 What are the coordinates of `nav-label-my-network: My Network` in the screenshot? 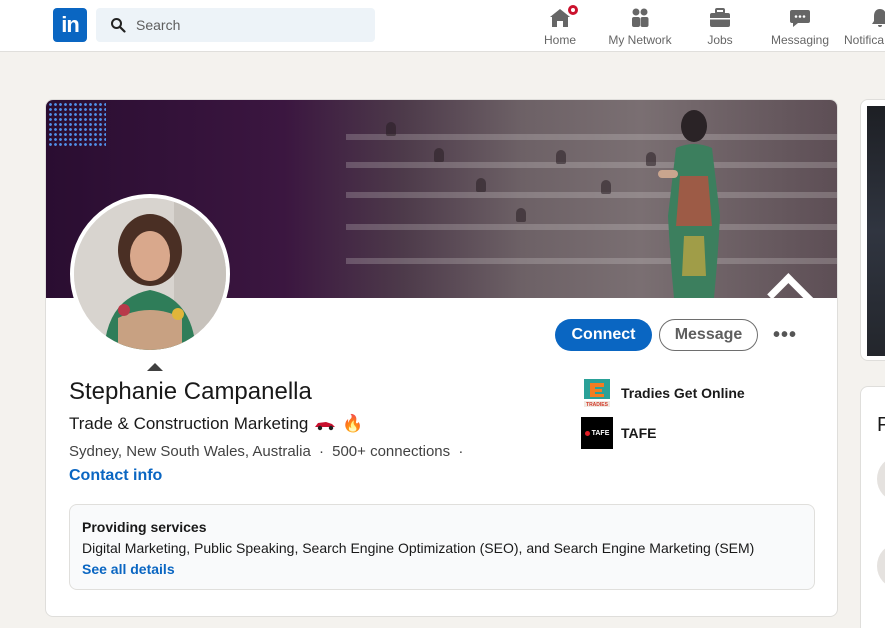 It's located at (640, 40).